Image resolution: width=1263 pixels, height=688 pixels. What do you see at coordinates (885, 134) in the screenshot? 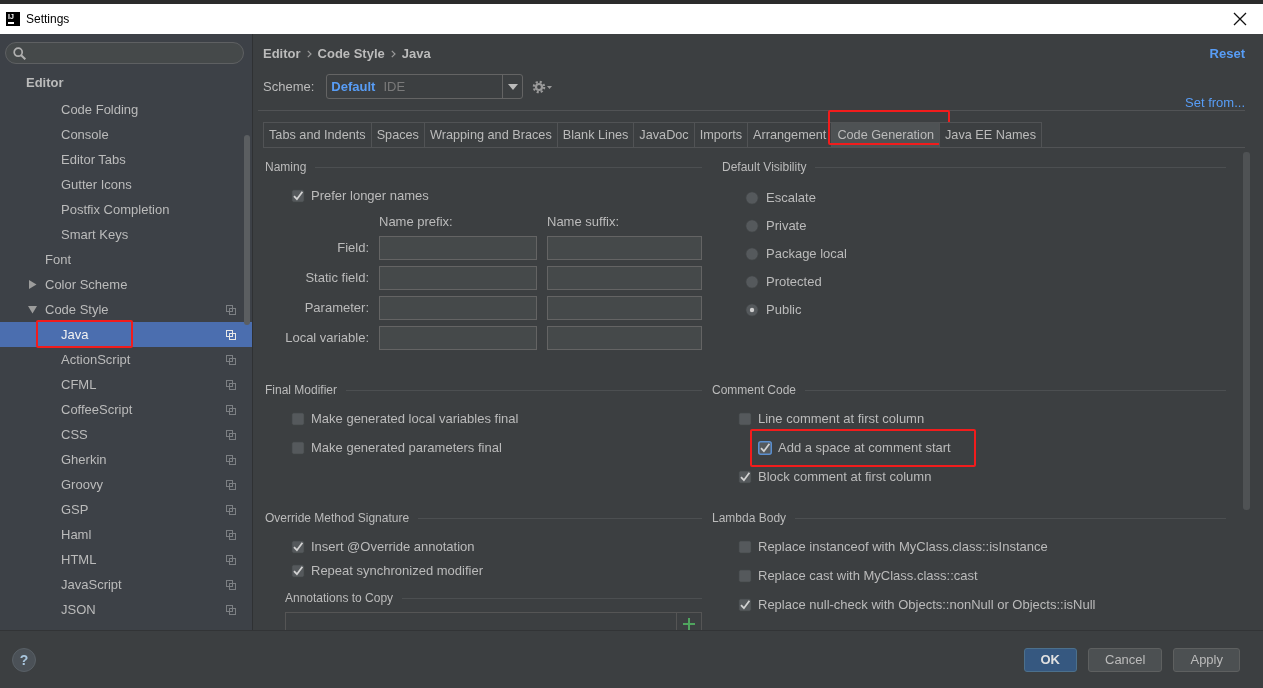
I see `tab: Code Generation` at bounding box center [885, 134].